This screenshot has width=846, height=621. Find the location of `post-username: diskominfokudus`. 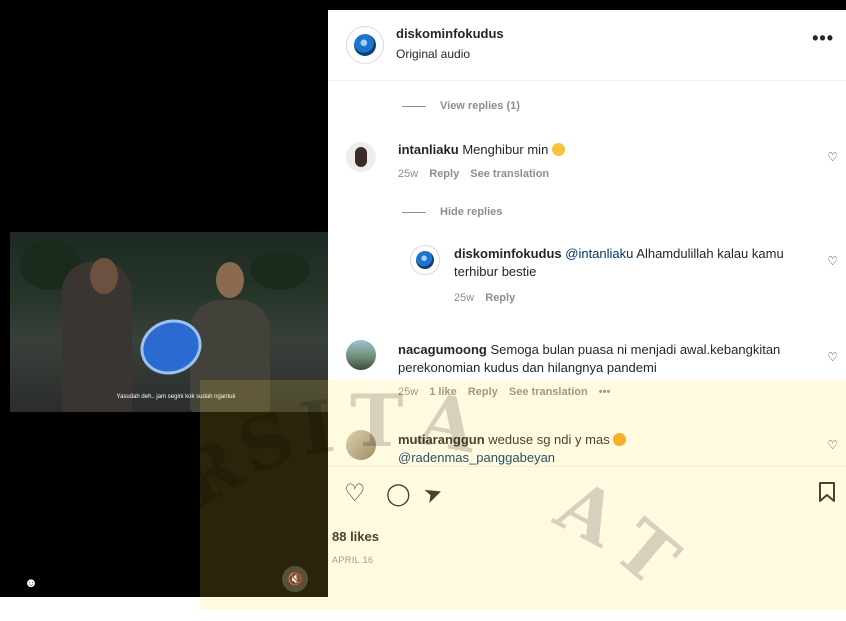

post-username: diskominfokudus is located at coordinates (450, 33).